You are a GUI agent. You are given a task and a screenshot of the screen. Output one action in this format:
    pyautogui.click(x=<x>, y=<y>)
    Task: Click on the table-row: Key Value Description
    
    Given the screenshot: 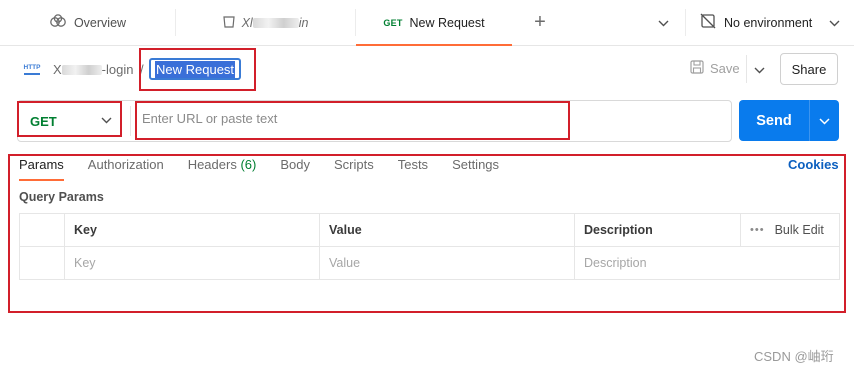 What is the action you would take?
    pyautogui.click(x=429, y=263)
    